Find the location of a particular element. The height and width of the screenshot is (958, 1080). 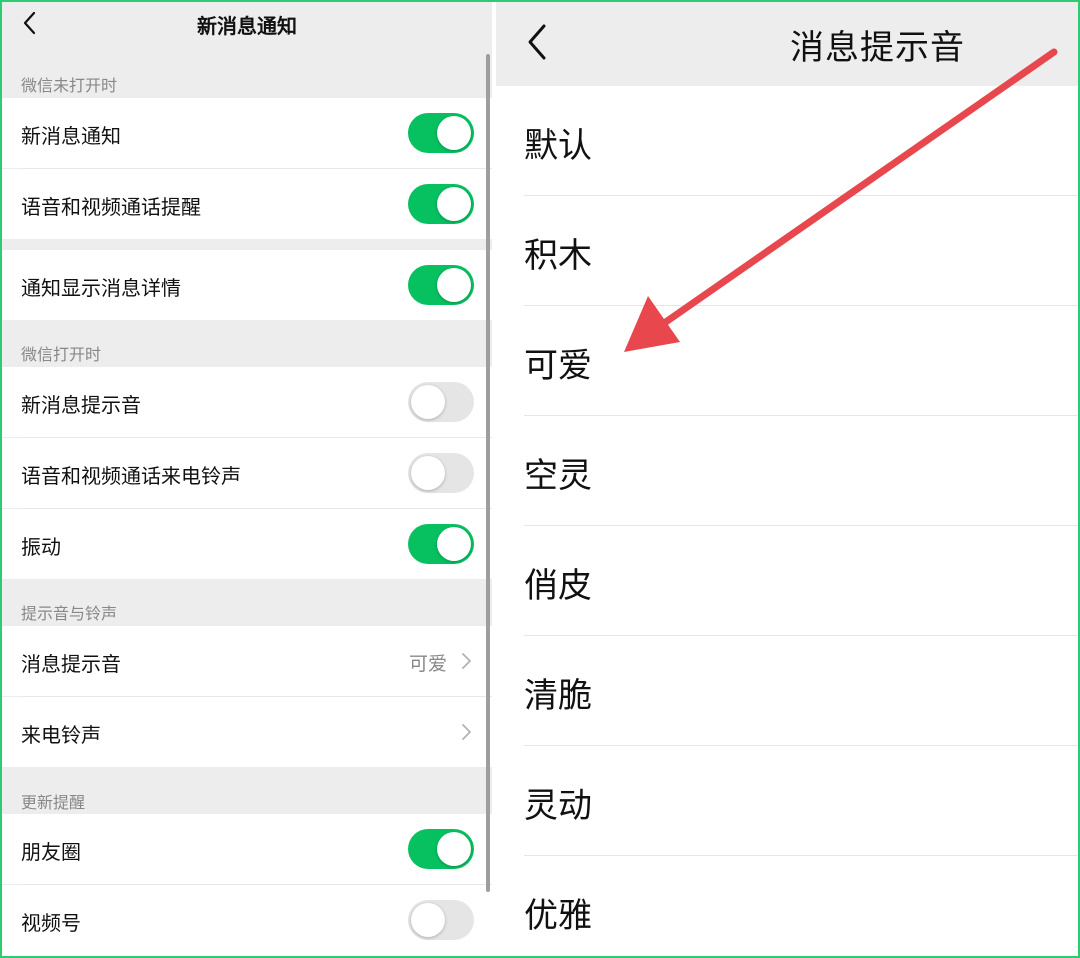

row-new-message-sound: 新消息提示音 is located at coordinates (247, 402).